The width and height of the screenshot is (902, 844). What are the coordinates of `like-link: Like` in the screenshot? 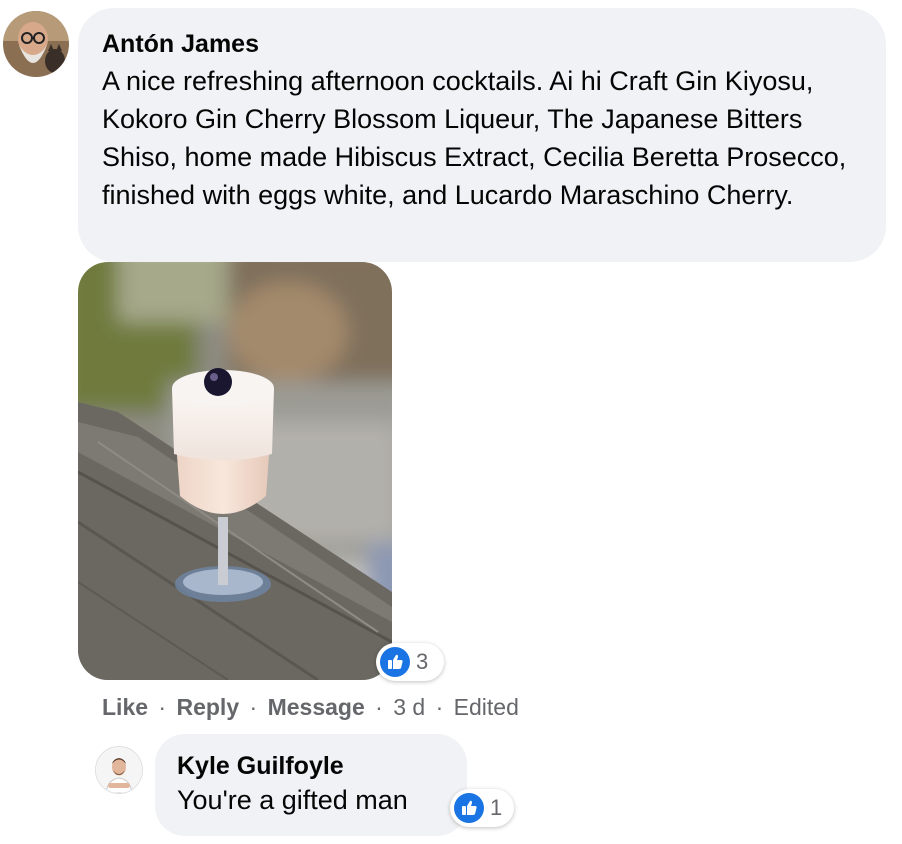 It's located at (125, 707).